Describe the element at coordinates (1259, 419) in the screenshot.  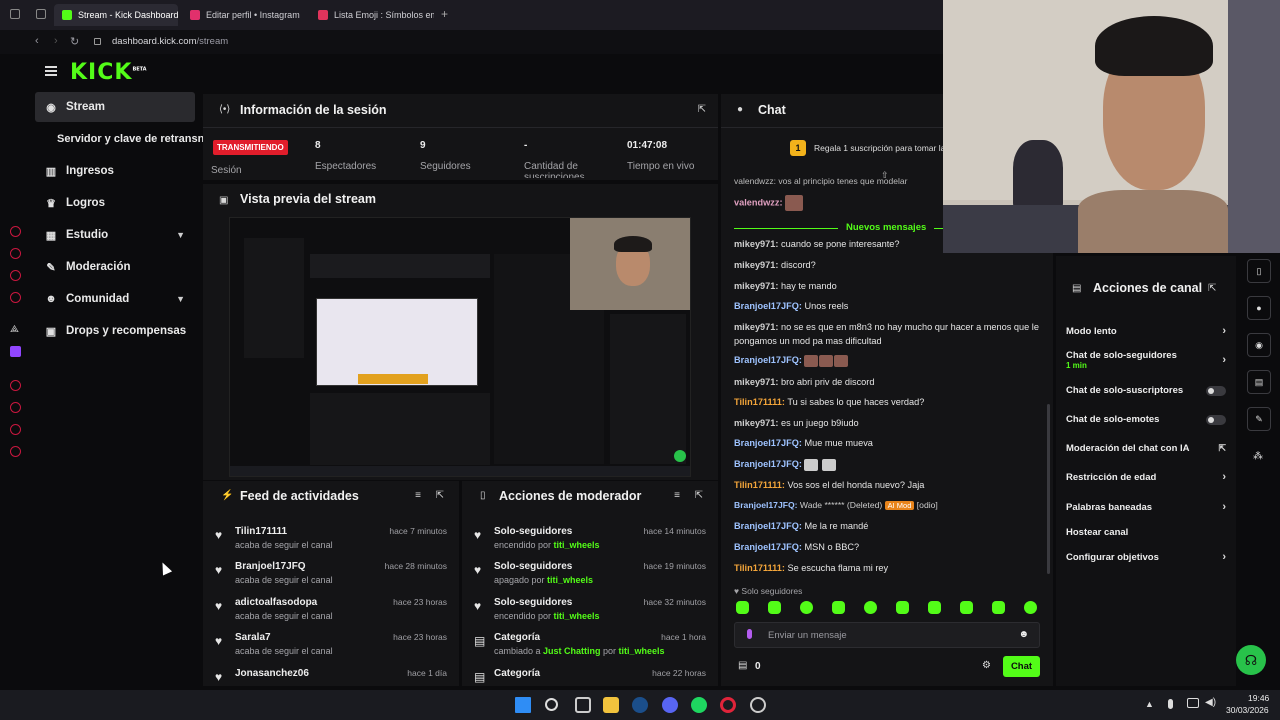
I see `moderation-button: ✎` at that location.